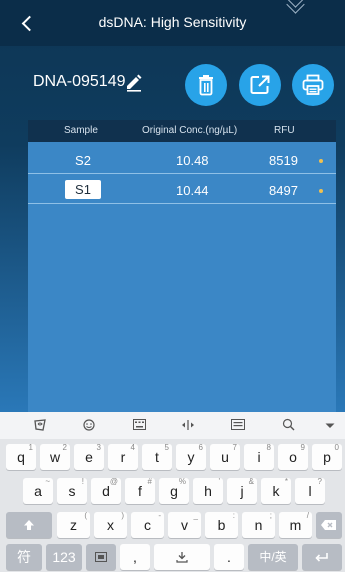  I want to click on sample-id: DNA-095149, so click(79, 81).